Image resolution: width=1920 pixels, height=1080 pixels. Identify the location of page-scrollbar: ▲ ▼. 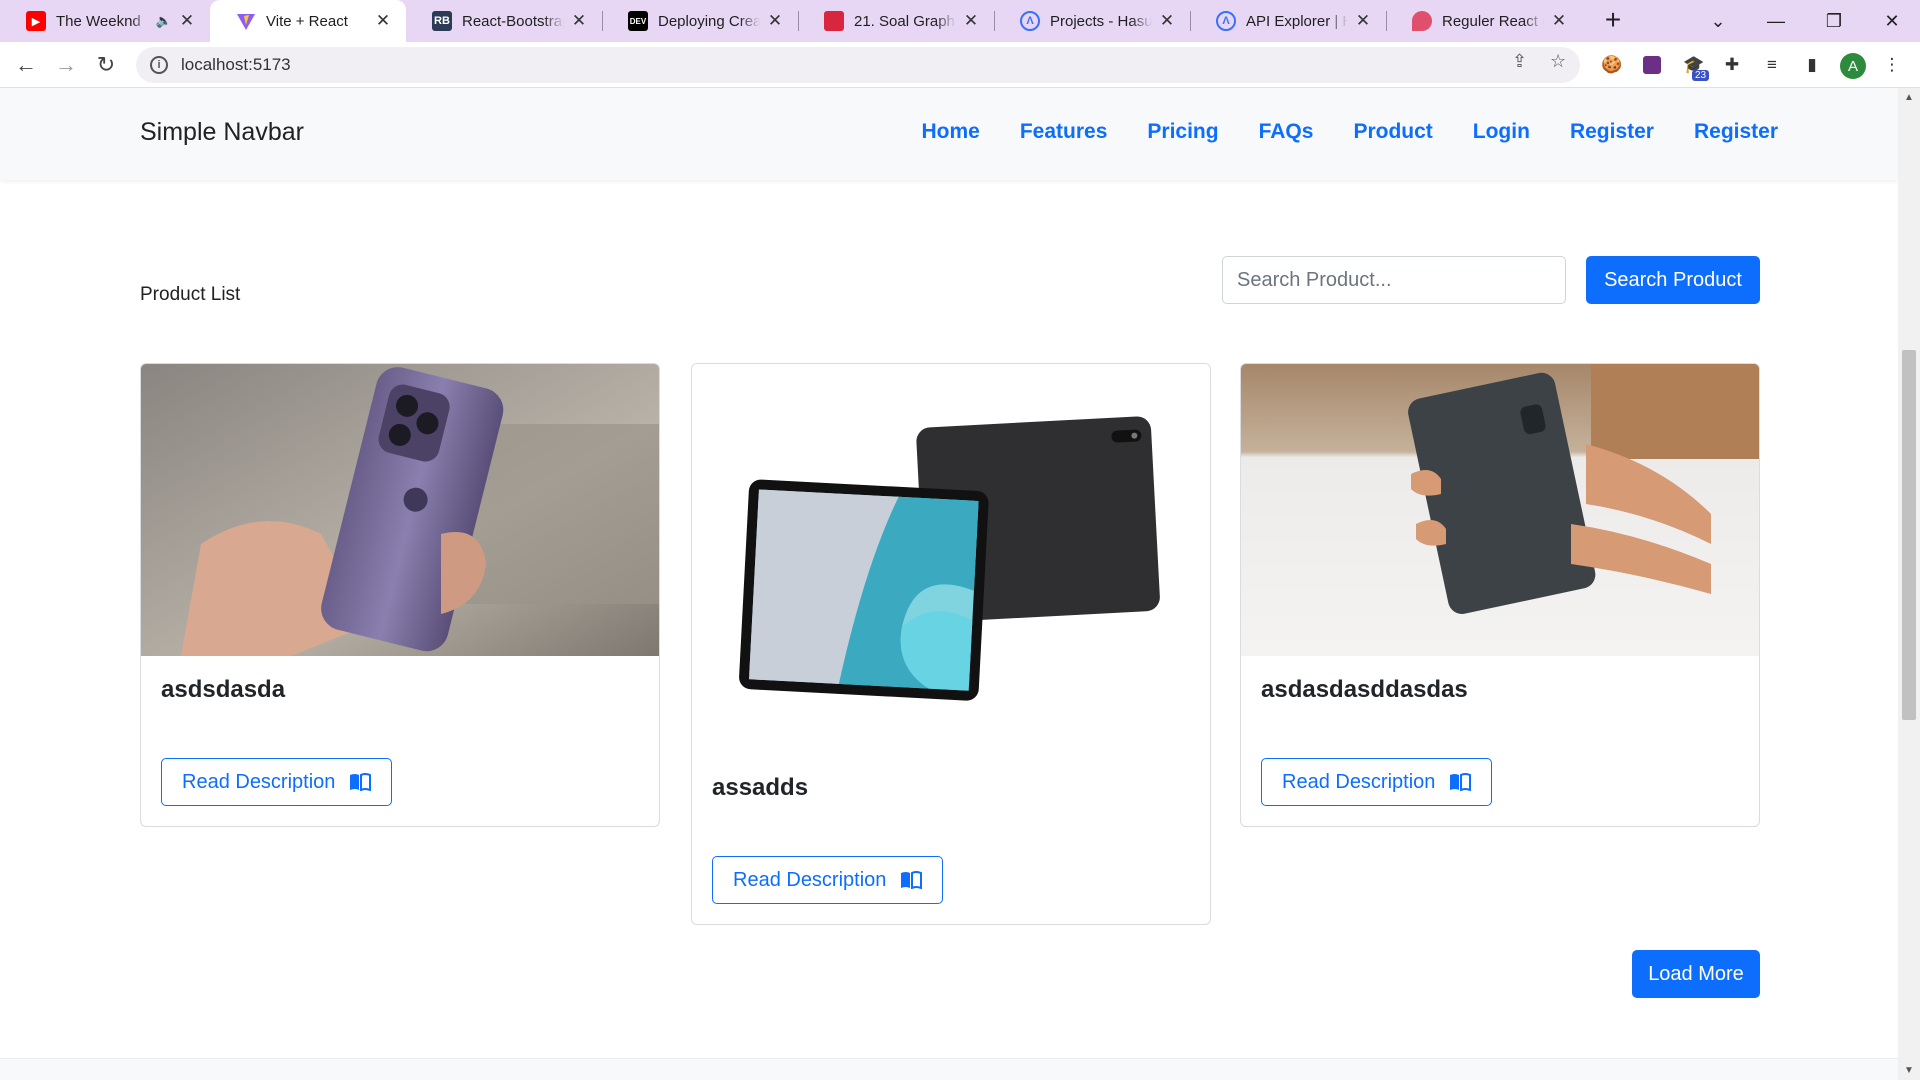
(1909, 584).